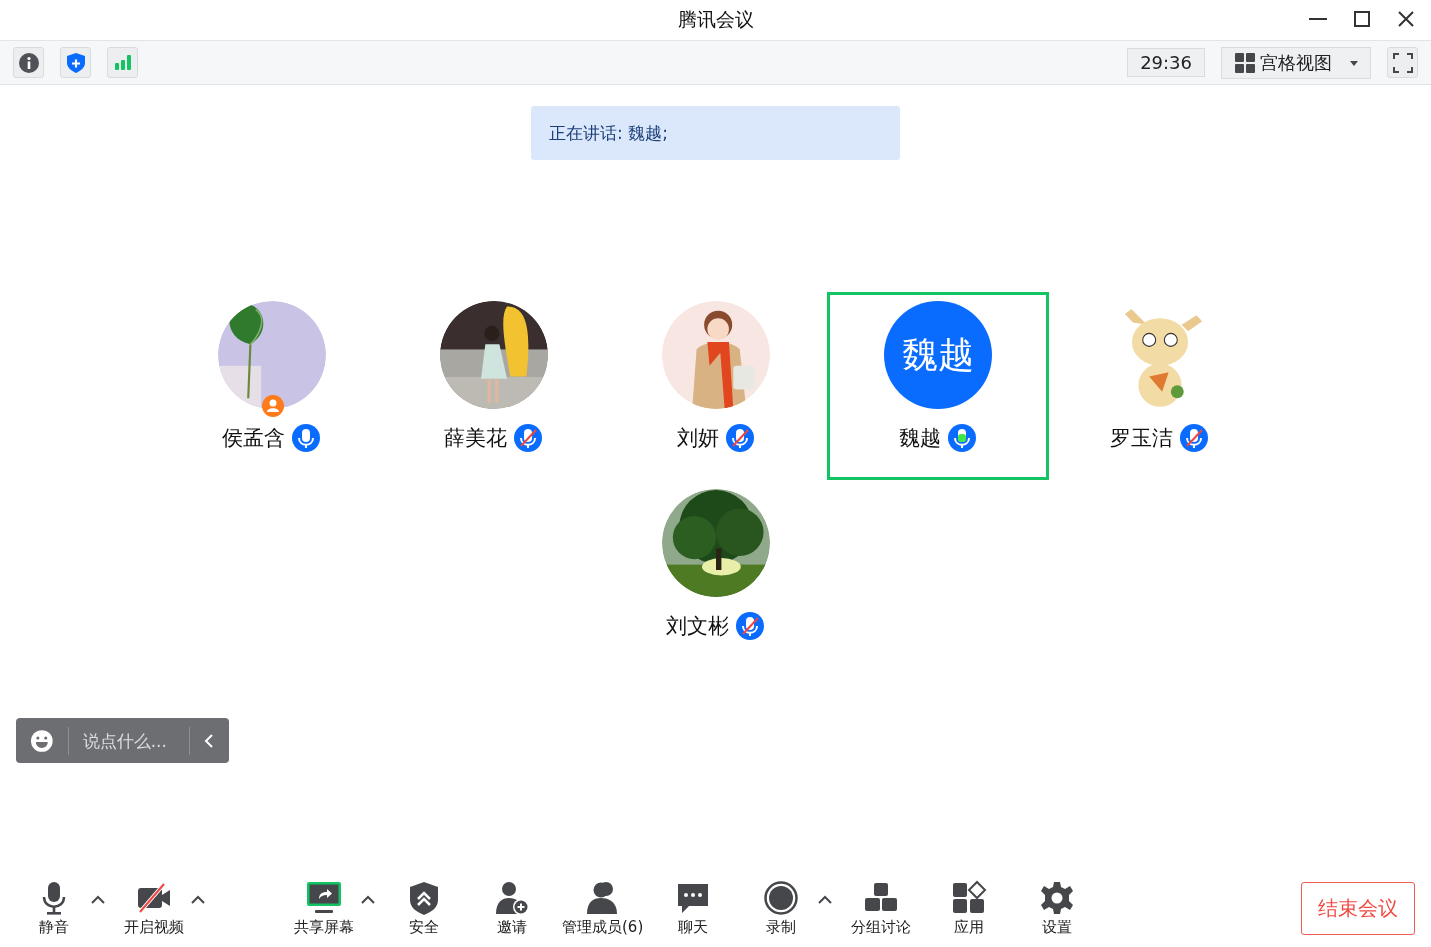  I want to click on video-camera-off-icon, so click(154, 898).